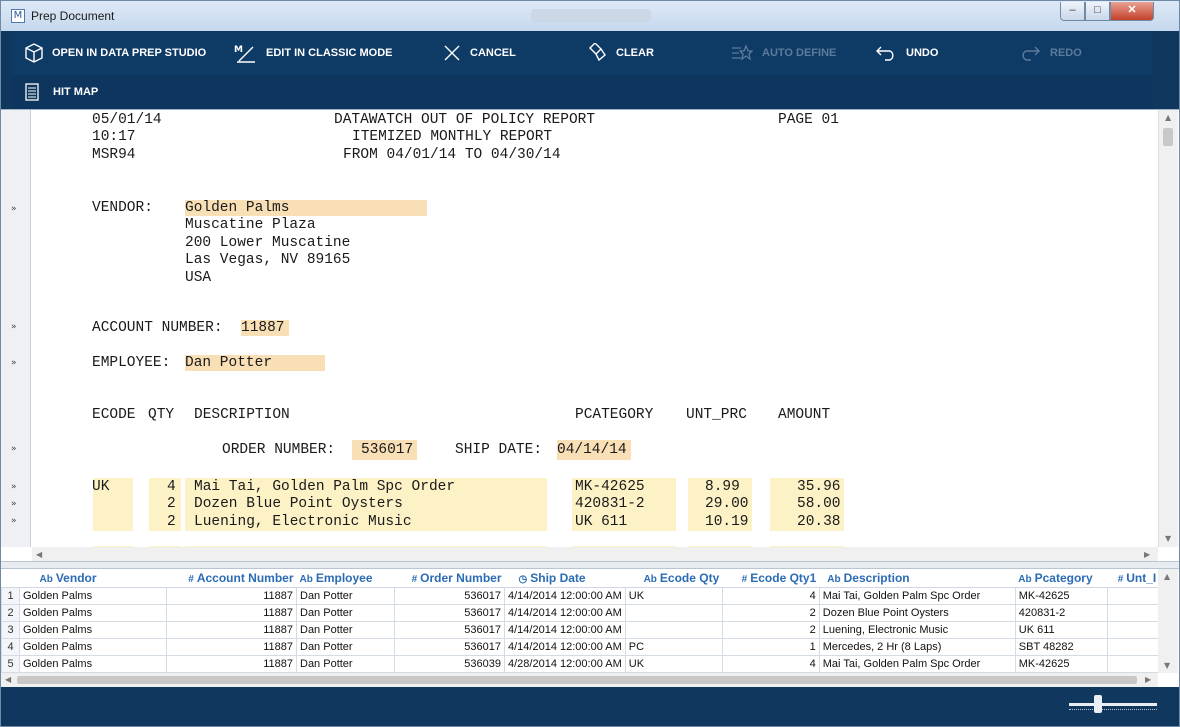 The image size is (1180, 727). I want to click on grid-vertical-scrollbar: ▲ ▼, so click(1168, 621).